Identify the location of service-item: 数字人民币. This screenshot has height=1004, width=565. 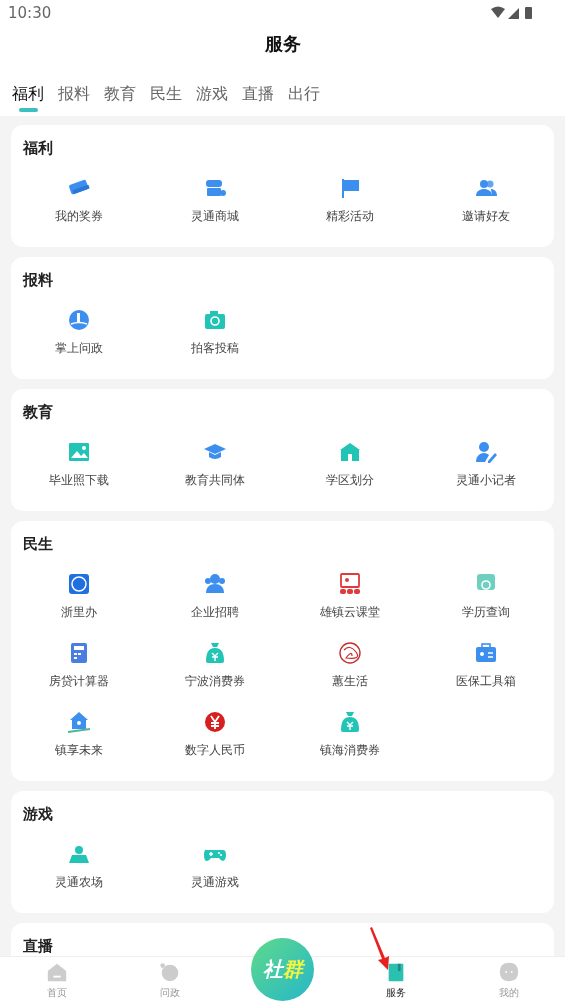
(214, 734).